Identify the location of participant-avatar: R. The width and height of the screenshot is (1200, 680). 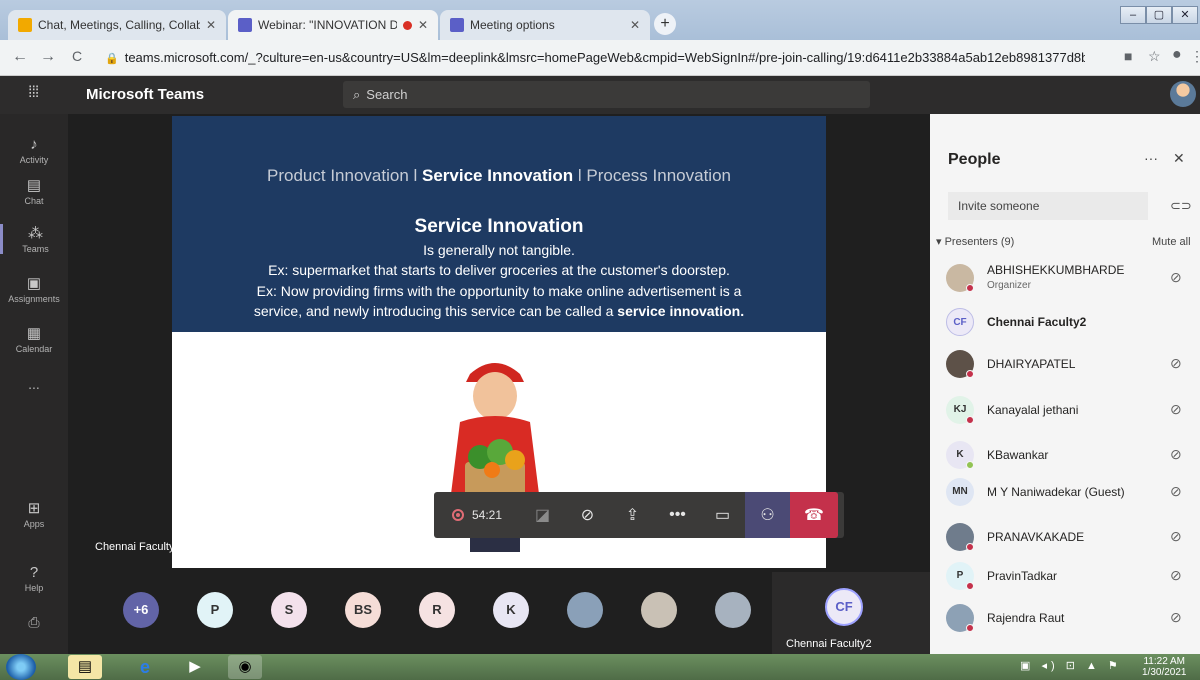
(437, 610).